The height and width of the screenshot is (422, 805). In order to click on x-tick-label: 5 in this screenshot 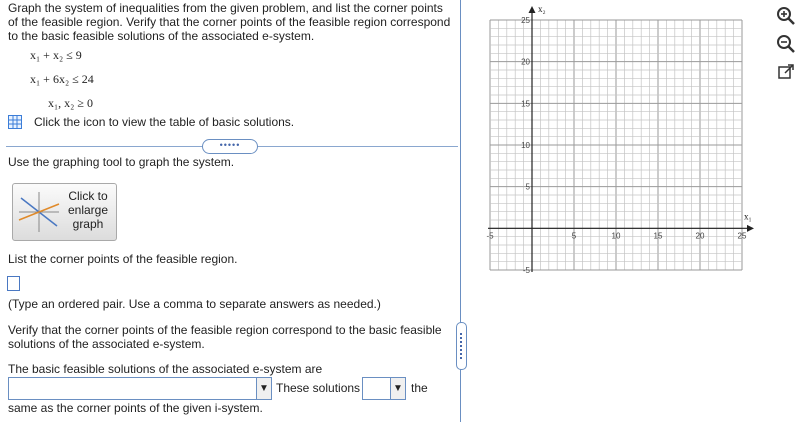, I will do `click(574, 235)`.